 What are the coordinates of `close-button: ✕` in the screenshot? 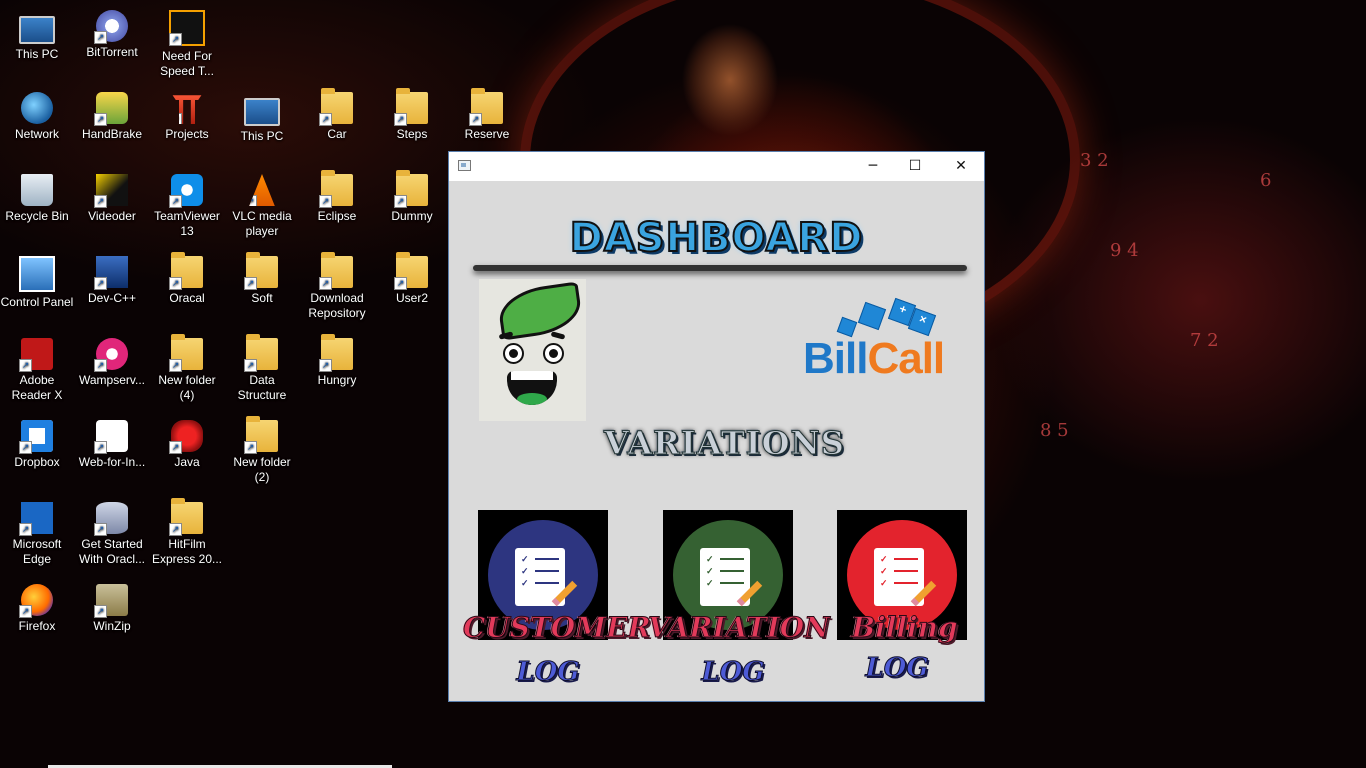 It's located at (961, 166).